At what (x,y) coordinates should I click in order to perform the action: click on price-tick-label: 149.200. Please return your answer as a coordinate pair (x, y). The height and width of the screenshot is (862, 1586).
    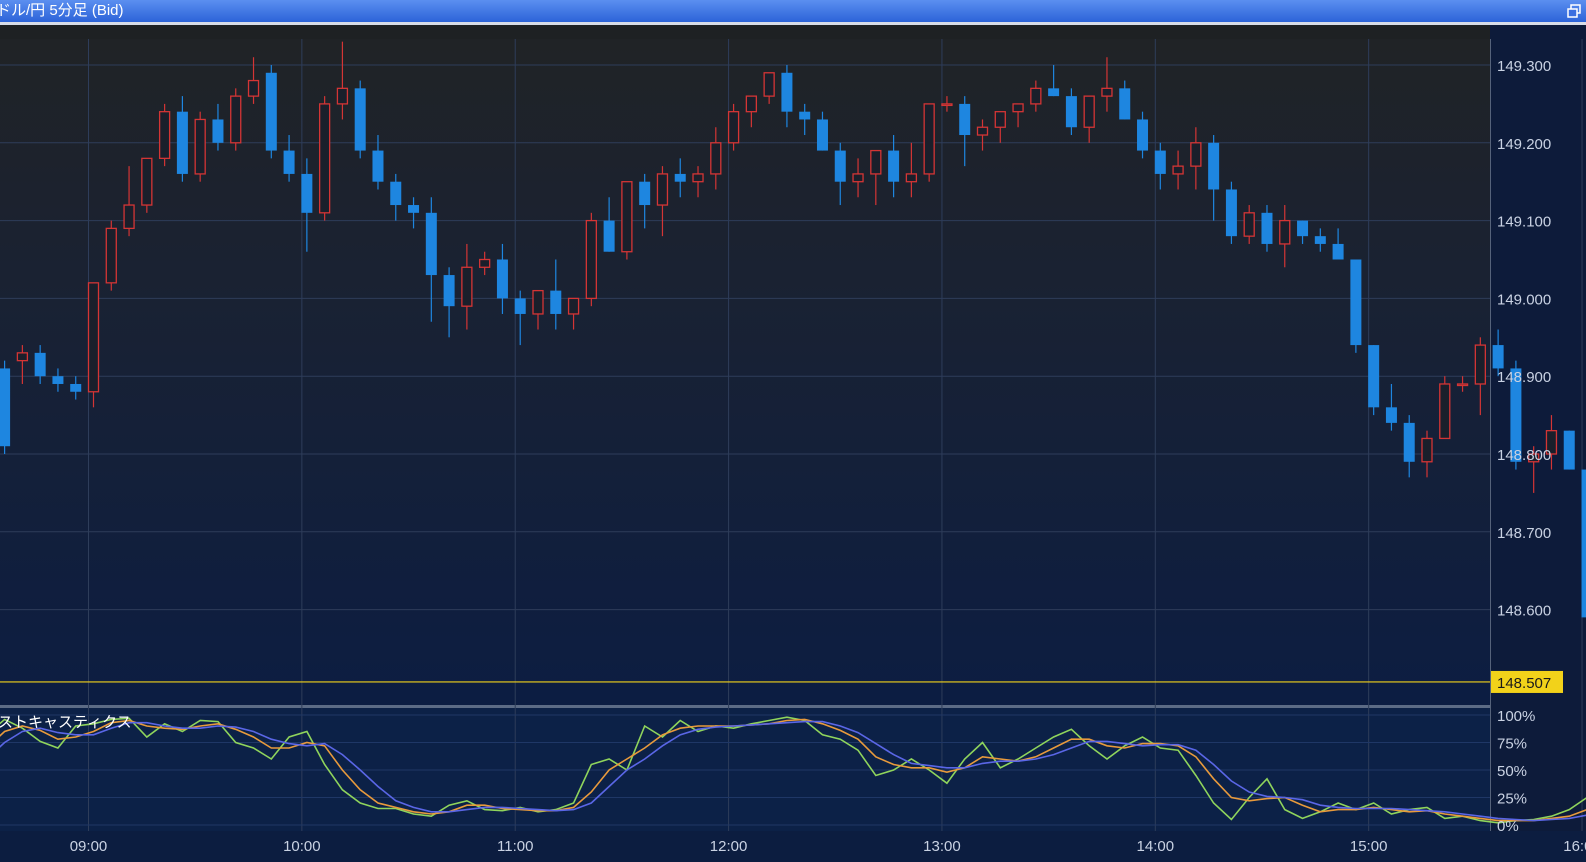
    Looking at the image, I should click on (1524, 144).